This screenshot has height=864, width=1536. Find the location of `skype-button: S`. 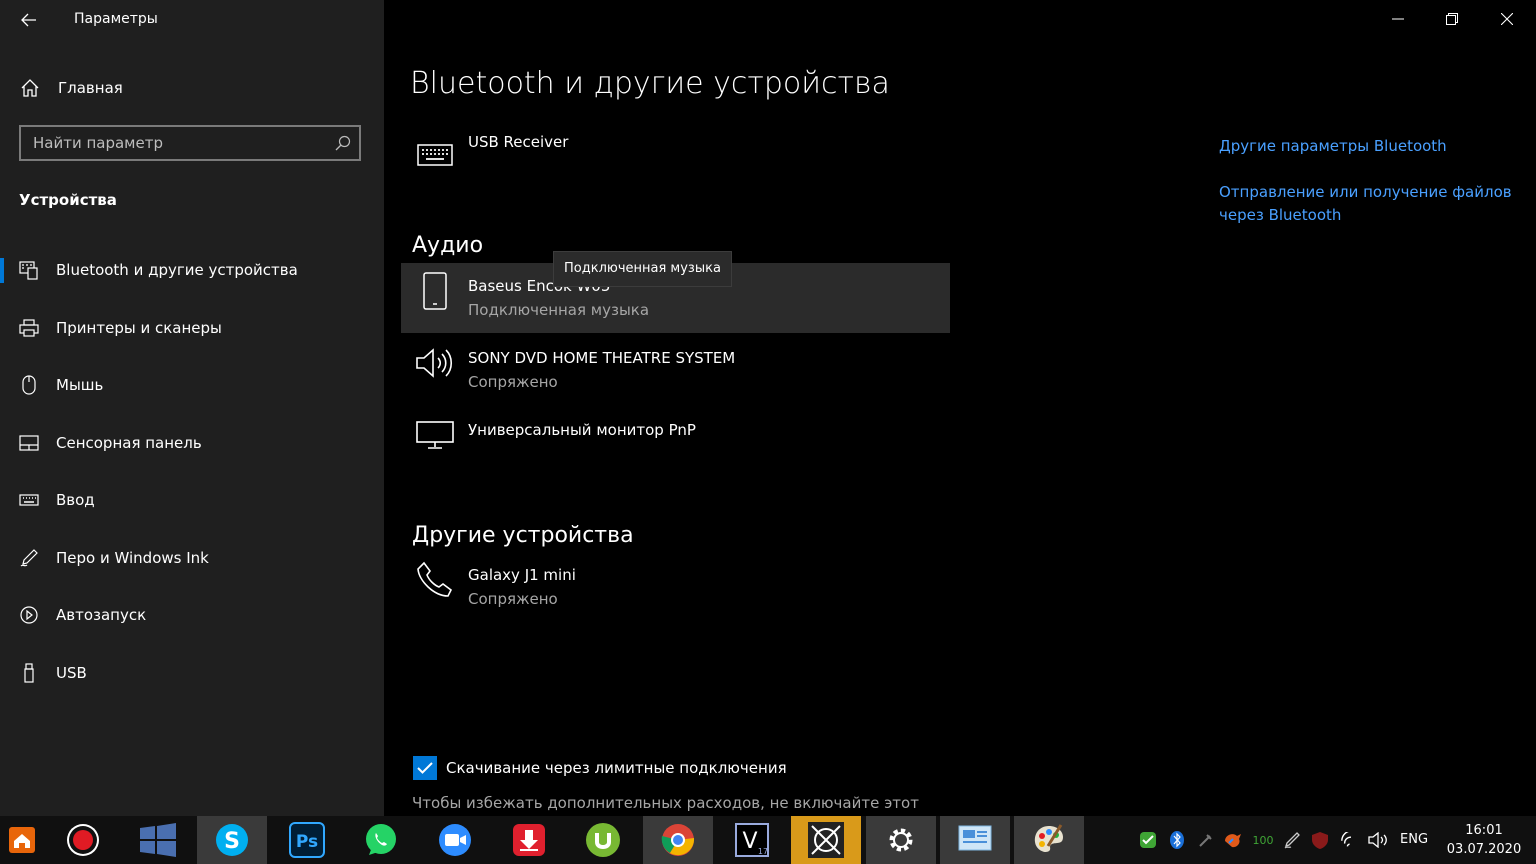

skype-button: S is located at coordinates (232, 840).